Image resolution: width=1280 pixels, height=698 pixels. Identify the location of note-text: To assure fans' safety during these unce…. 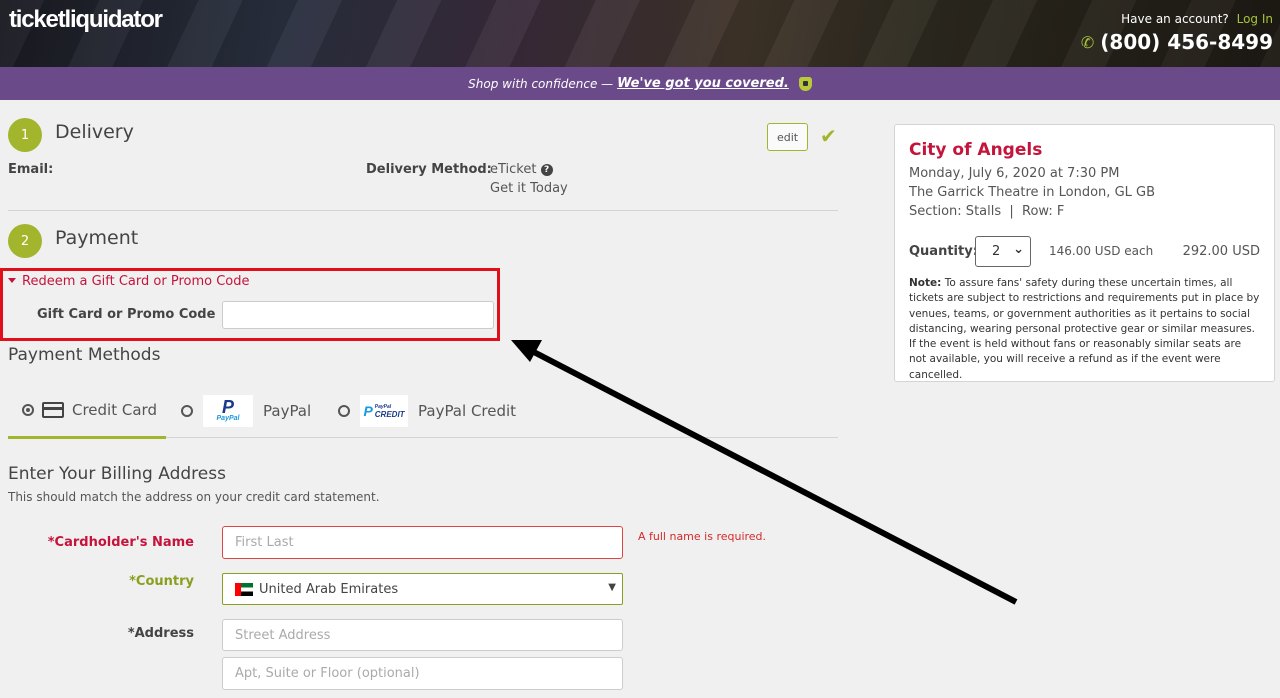
(1084, 329).